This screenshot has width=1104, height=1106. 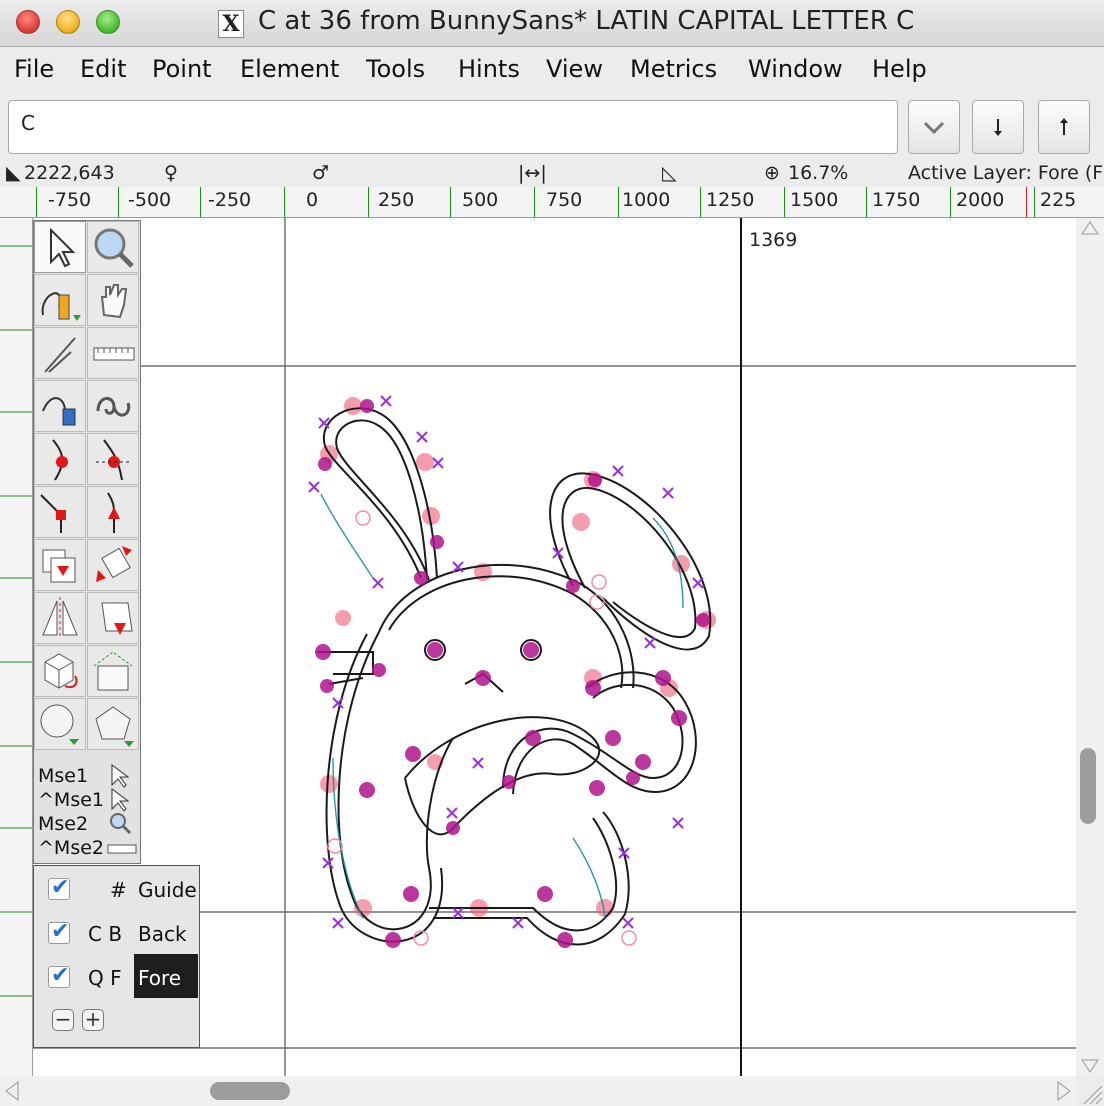 I want to click on flip-tool, so click(x=60, y=618).